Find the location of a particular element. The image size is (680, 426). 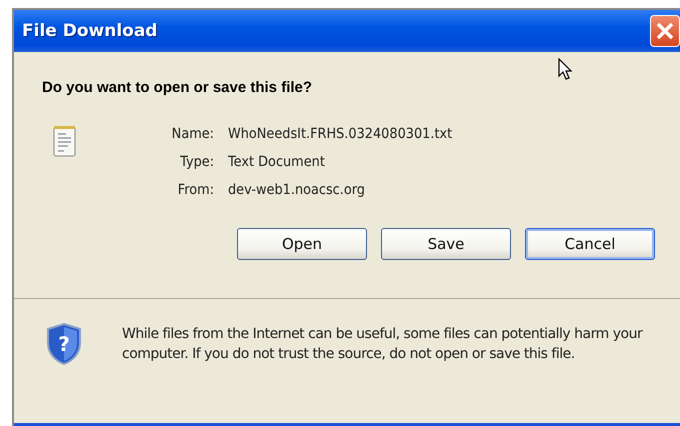

close-icon is located at coordinates (665, 31).